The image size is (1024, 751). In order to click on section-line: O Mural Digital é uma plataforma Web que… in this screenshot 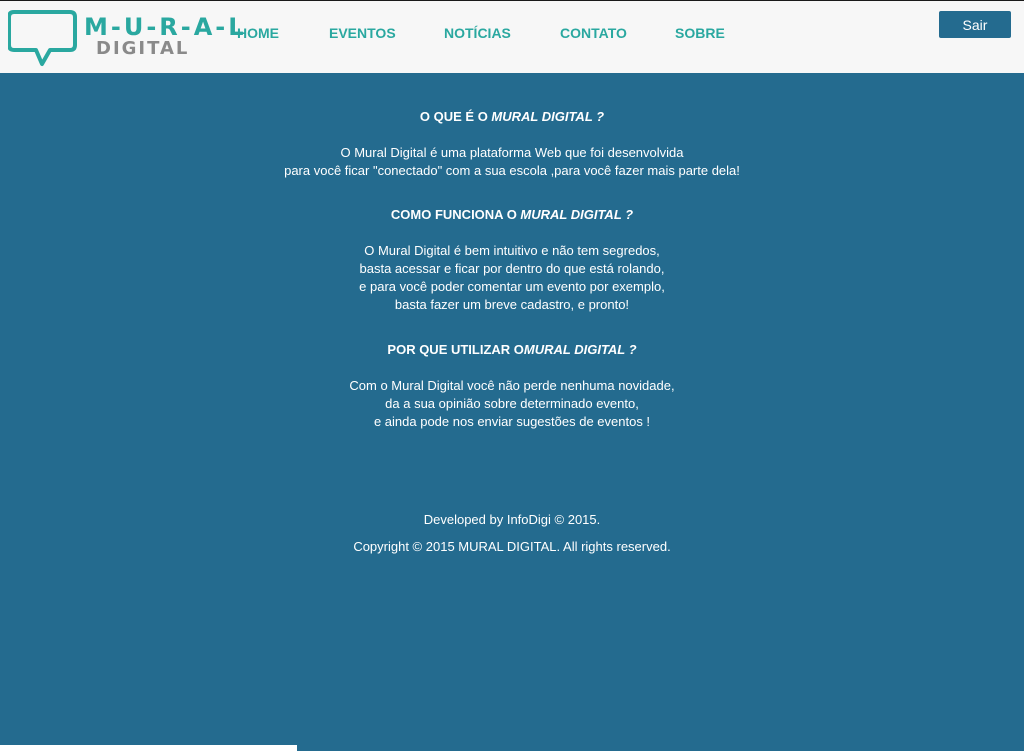, I will do `click(512, 152)`.